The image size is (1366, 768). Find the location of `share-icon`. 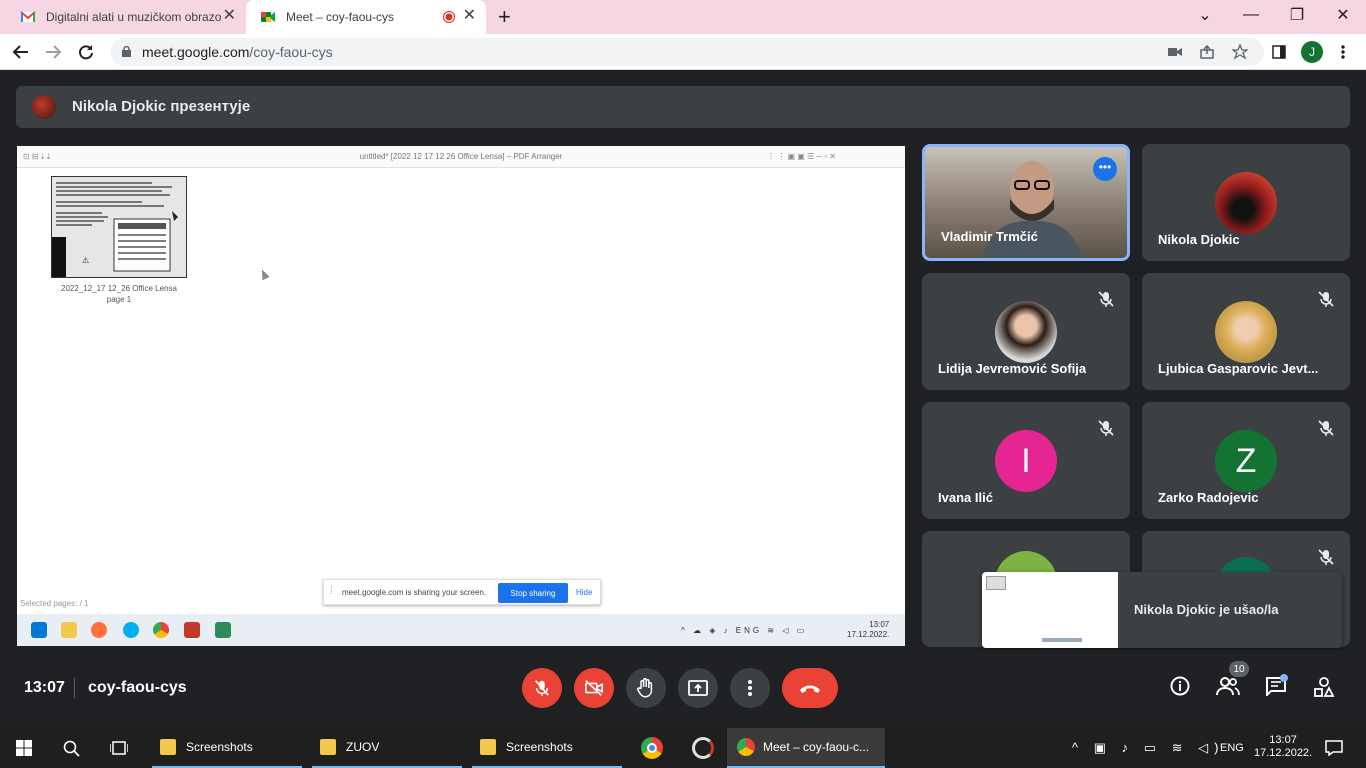

share-icon is located at coordinates (1207, 52).